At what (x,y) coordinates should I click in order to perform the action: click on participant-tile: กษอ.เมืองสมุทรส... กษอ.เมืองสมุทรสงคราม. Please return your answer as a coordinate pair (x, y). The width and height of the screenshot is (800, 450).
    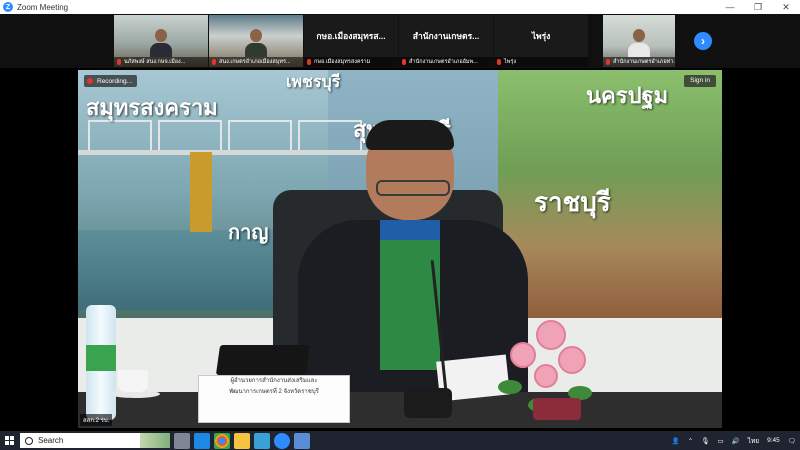
    Looking at the image, I should click on (351, 41).